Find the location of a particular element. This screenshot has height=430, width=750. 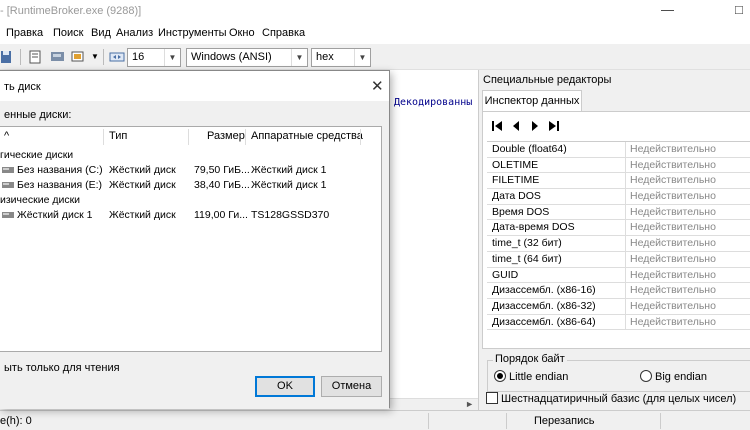

menu-search: Поиск is located at coordinates (68, 33).